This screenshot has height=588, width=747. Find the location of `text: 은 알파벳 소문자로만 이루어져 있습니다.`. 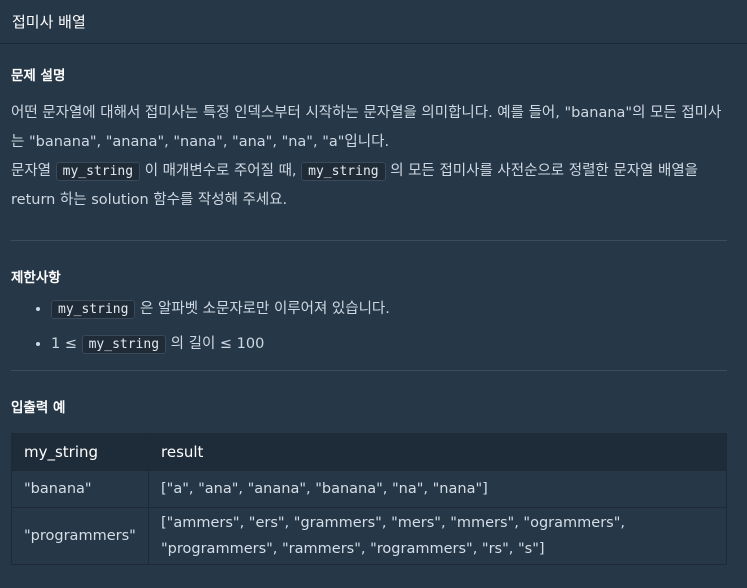

text: 은 알파벳 소문자로만 이루어져 있습니다. is located at coordinates (262, 309).